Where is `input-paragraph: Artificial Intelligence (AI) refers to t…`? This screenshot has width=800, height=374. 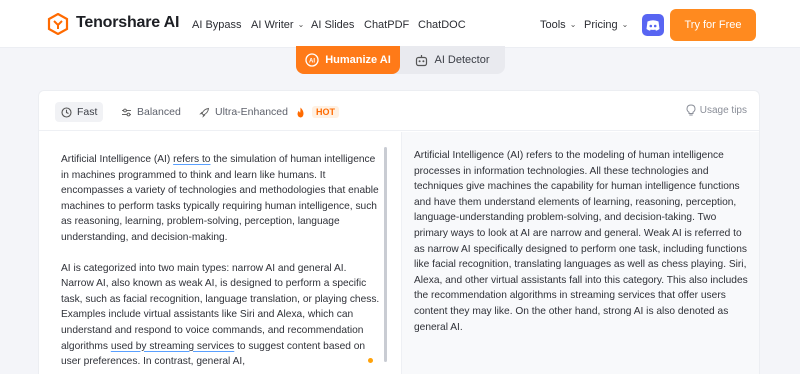 input-paragraph: Artificial Intelligence (AI) refers to t… is located at coordinates (221, 199).